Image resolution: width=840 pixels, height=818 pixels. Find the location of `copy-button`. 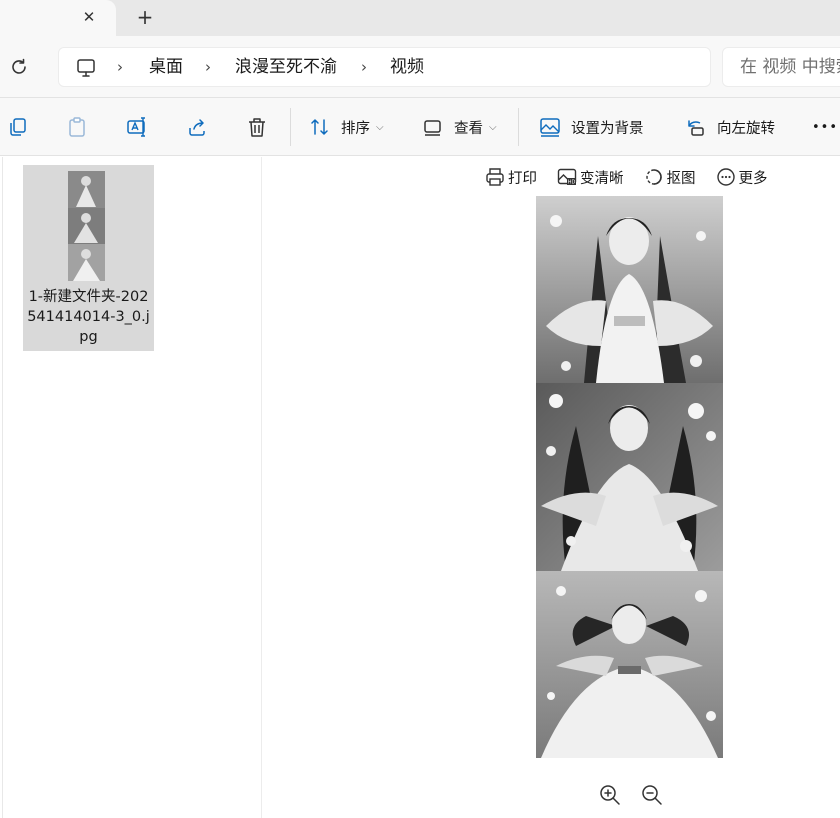

copy-button is located at coordinates (18, 127).